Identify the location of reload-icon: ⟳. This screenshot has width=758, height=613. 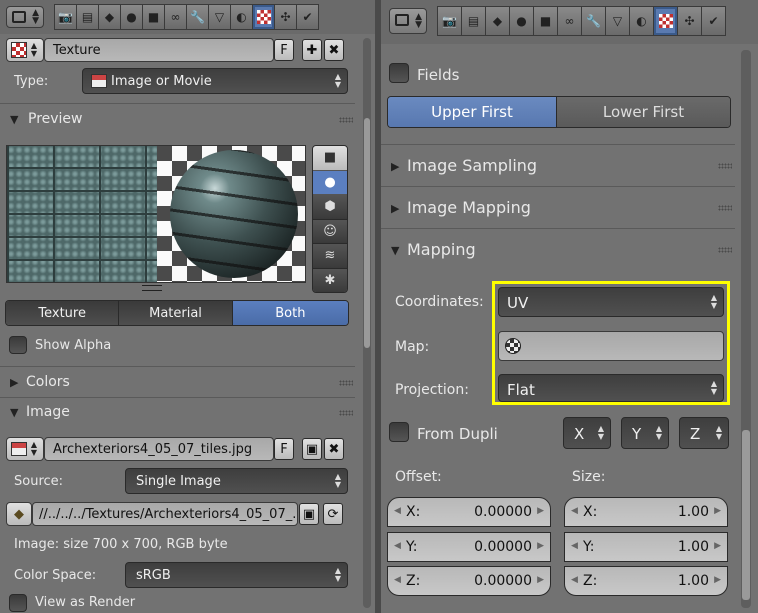
(333, 514).